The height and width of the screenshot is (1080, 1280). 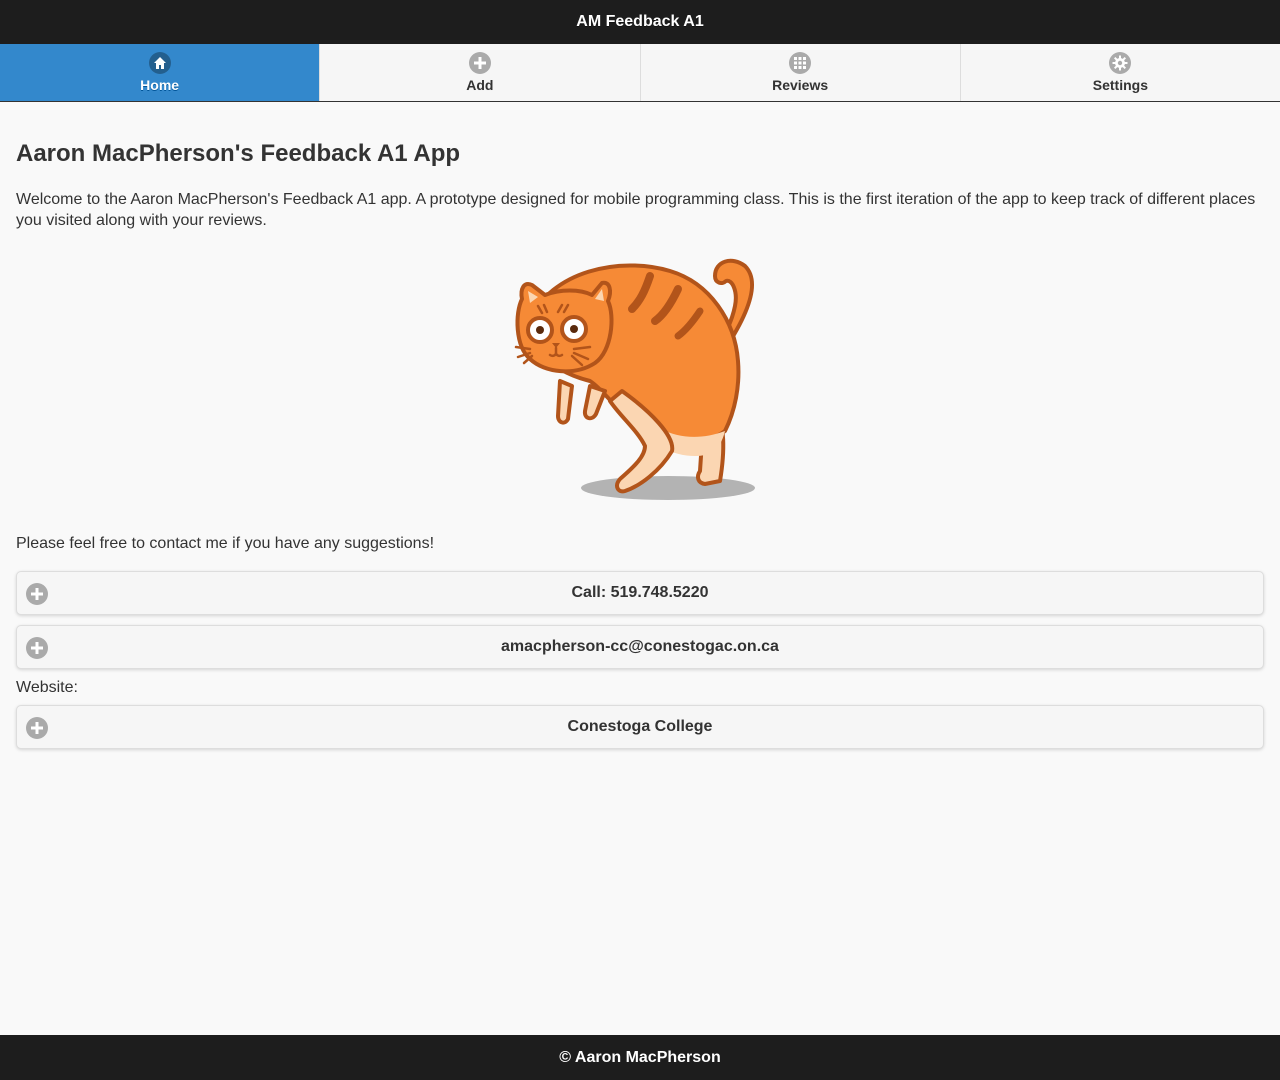 I want to click on app-footer: © Aaron MacPherson, so click(x=640, y=1057).